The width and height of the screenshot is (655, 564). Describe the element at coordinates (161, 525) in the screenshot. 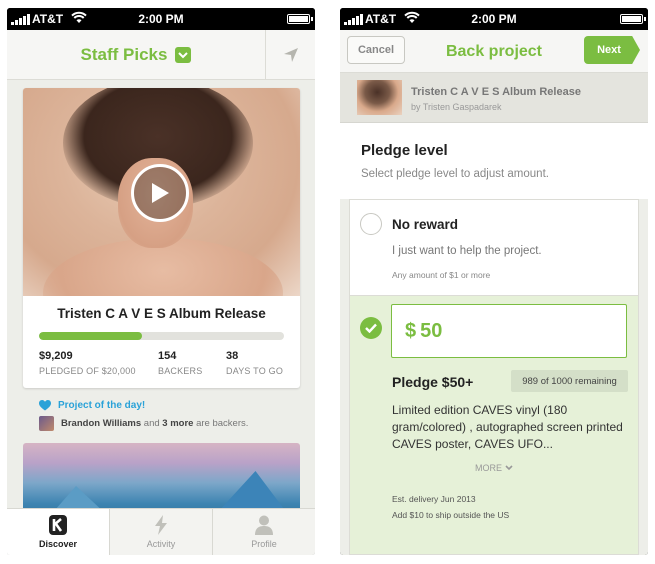

I see `lightning-icon` at that location.